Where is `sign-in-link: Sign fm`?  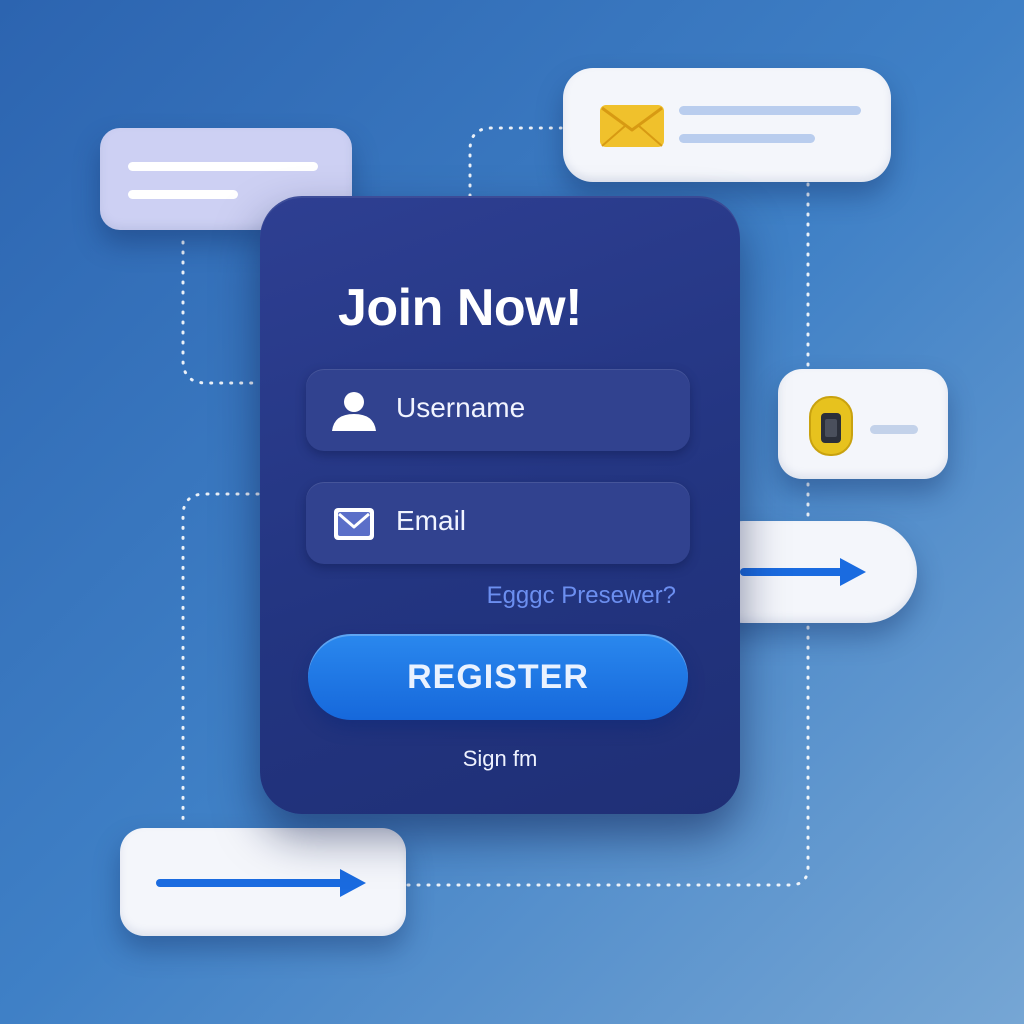
sign-in-link: Sign fm is located at coordinates (500, 759).